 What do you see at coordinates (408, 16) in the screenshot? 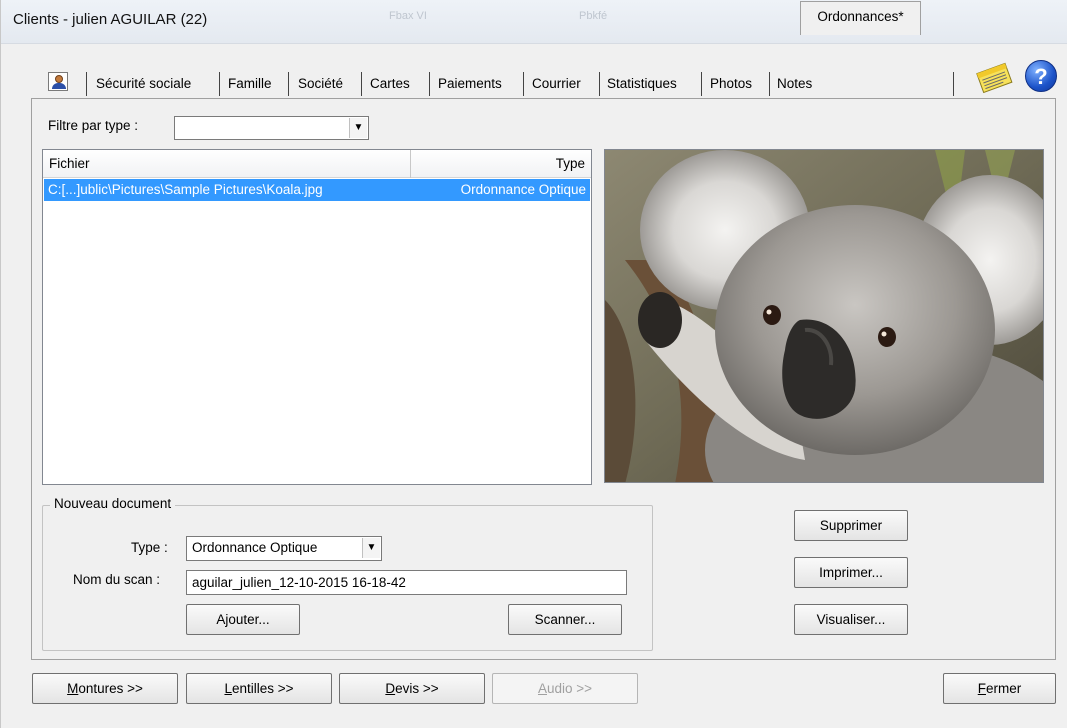
I see `title-ghost-text: Fbax VI` at bounding box center [408, 16].